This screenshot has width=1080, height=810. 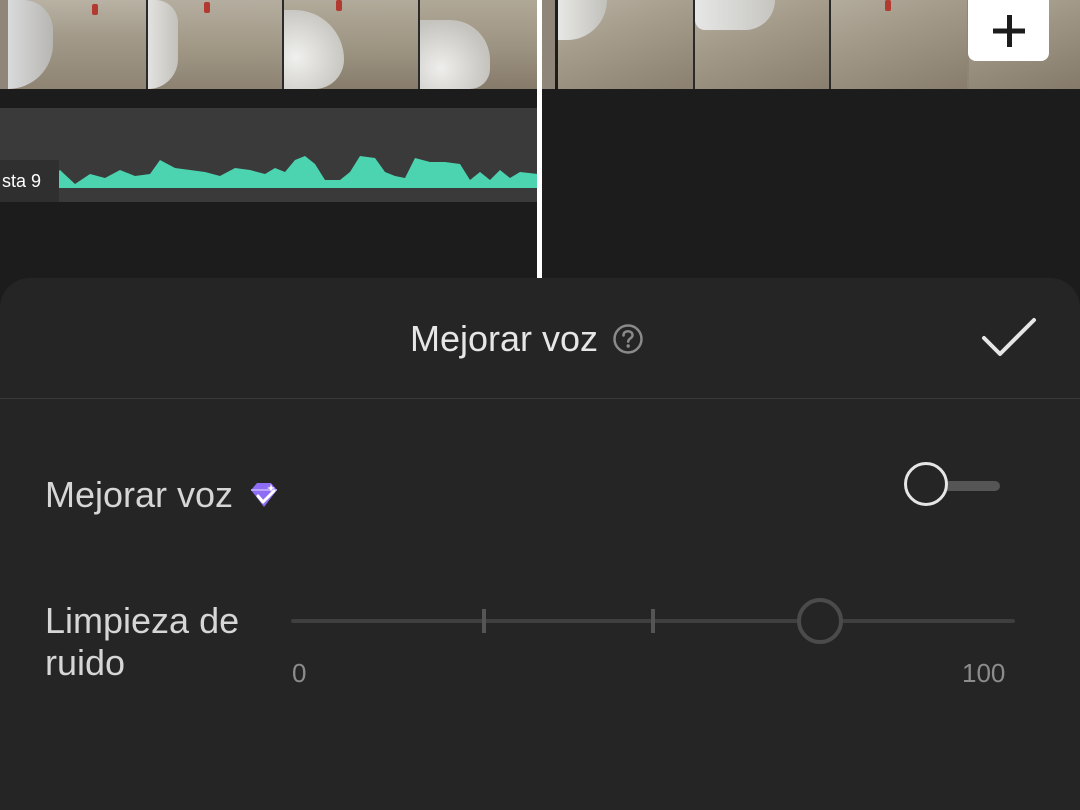 I want to click on noise-reduction-label: Limpieza de ruido, so click(x=142, y=641).